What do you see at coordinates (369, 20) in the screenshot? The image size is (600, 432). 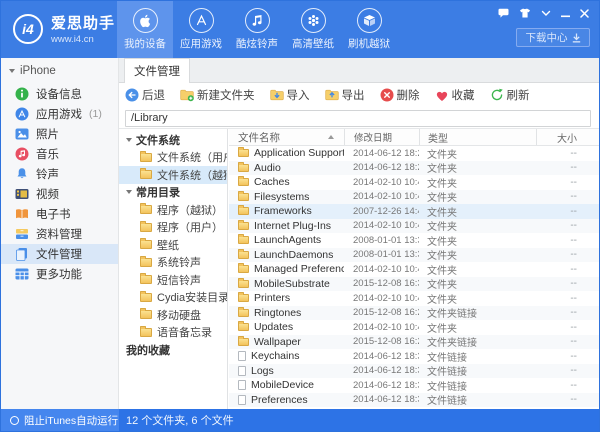 I see `jailbreak-box-icon` at bounding box center [369, 20].